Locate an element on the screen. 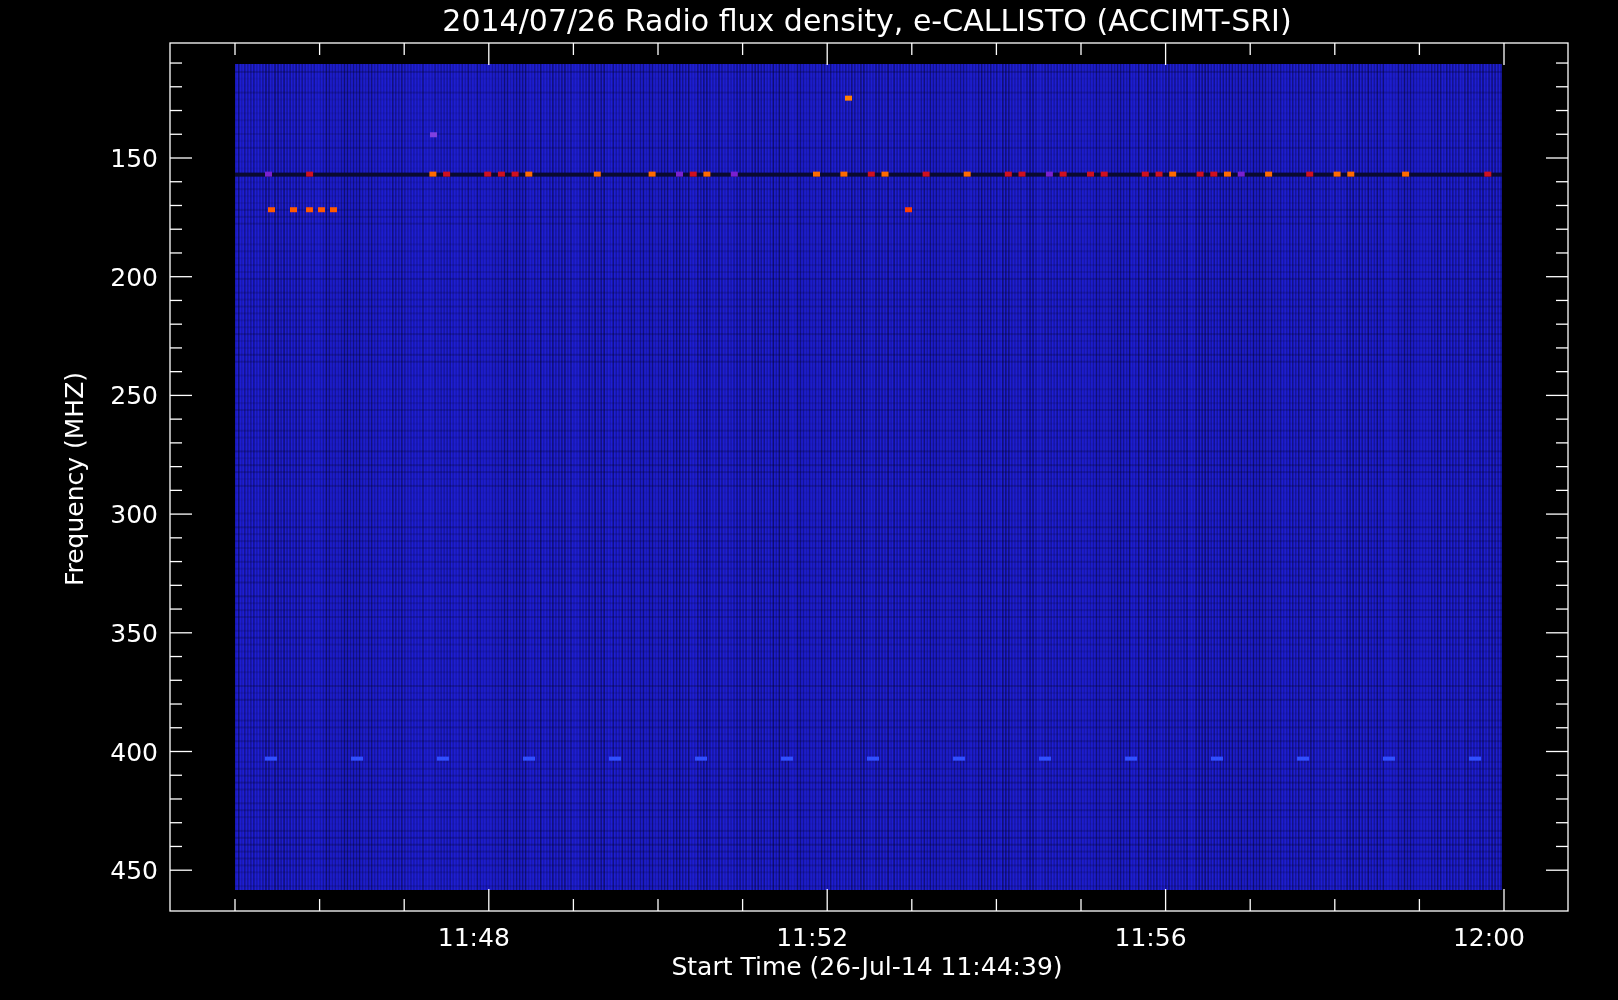 This screenshot has height=1000, width=1618. y-tick-label: 350 is located at coordinates (134, 633).